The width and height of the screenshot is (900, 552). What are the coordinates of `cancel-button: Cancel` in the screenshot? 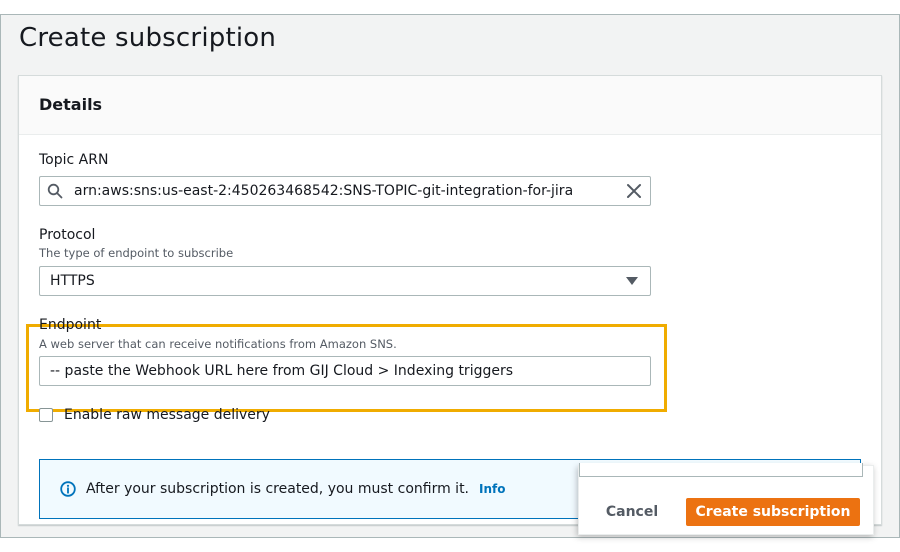 It's located at (632, 512).